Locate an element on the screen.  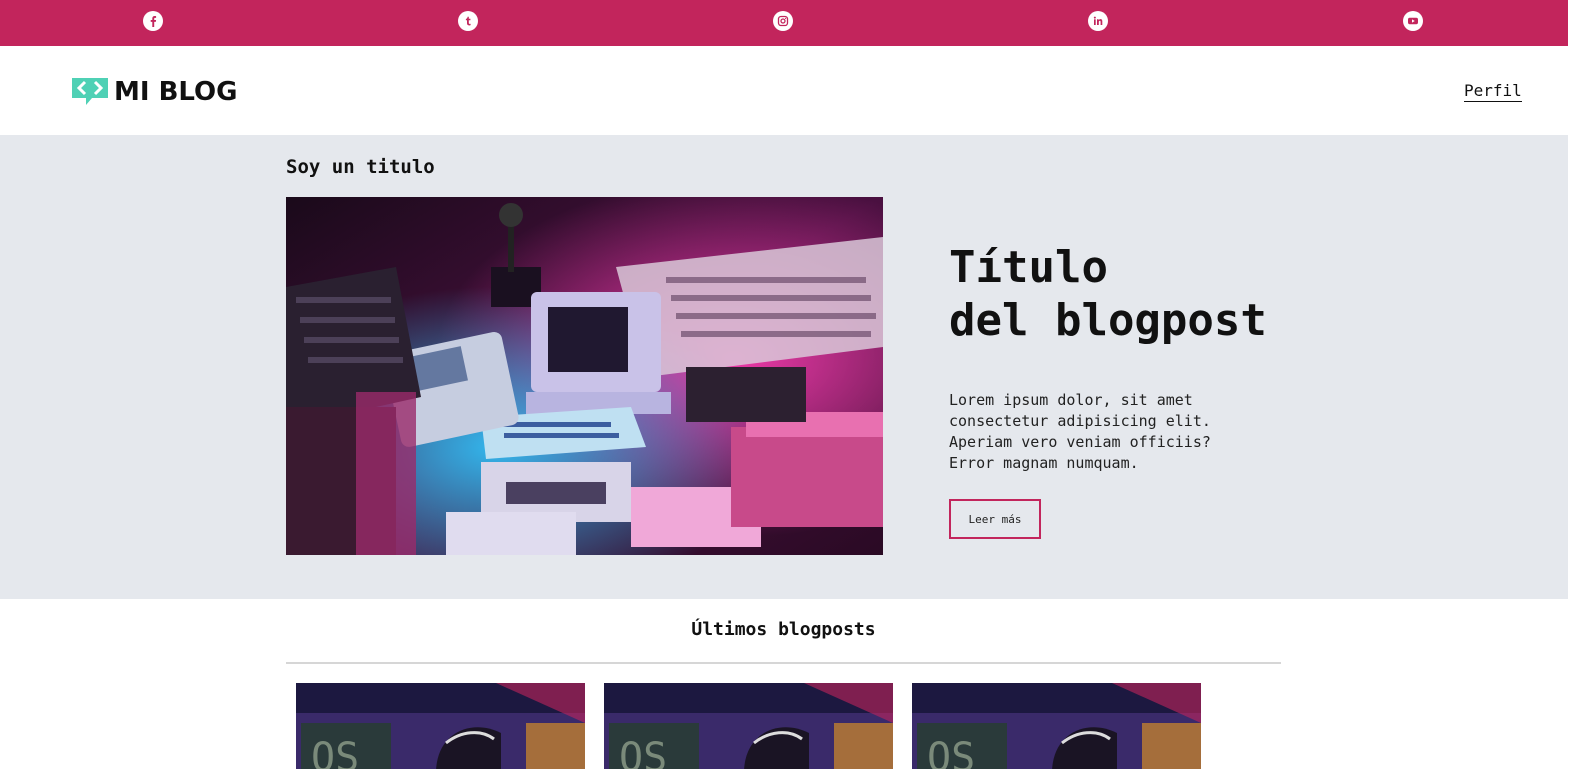
social-bar is located at coordinates (784, 23).